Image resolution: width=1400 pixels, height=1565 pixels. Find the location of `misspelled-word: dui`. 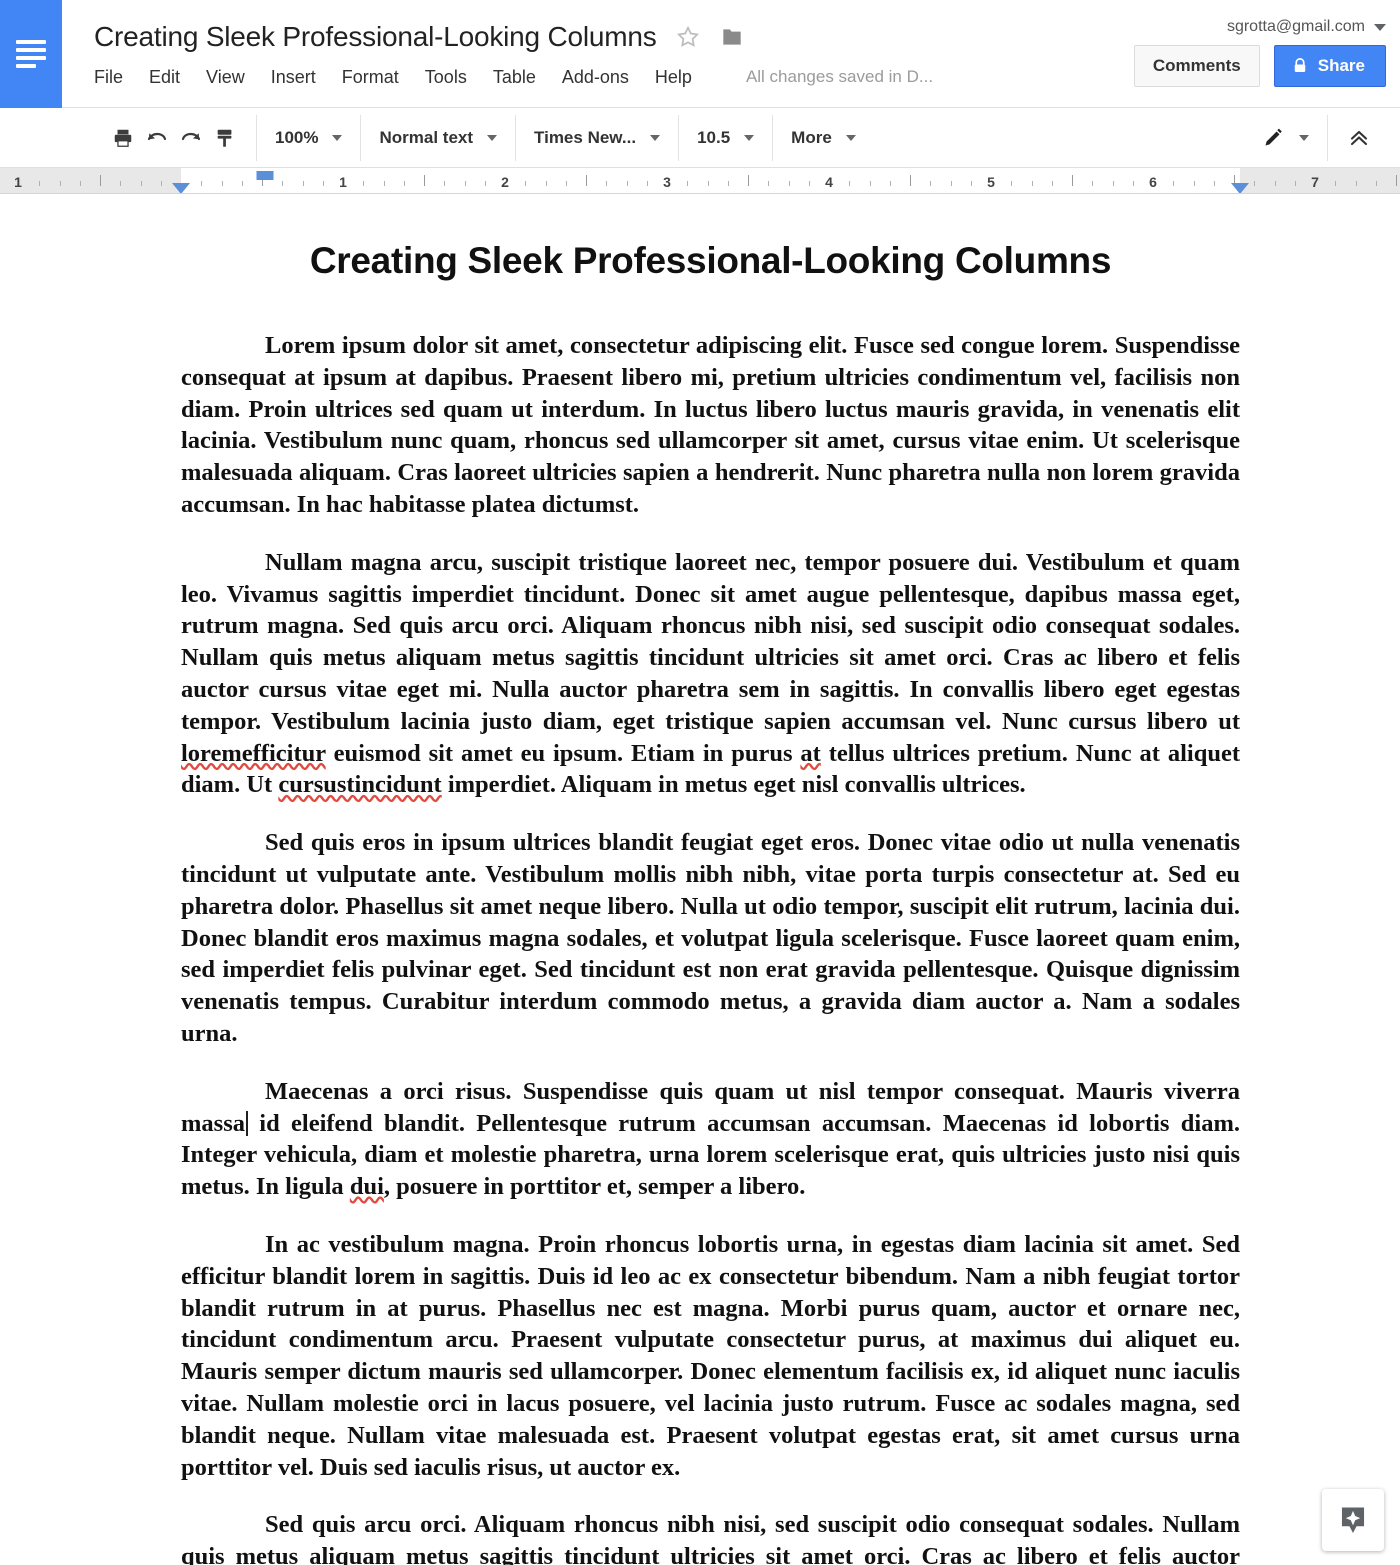

misspelled-word: dui is located at coordinates (367, 1186).